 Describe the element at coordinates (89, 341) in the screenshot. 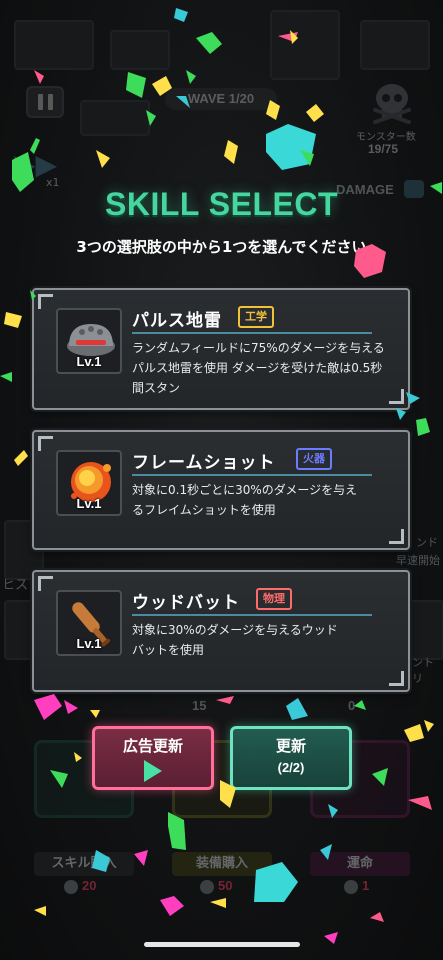

I see `pulse-mine-icon: Lv.1` at that location.